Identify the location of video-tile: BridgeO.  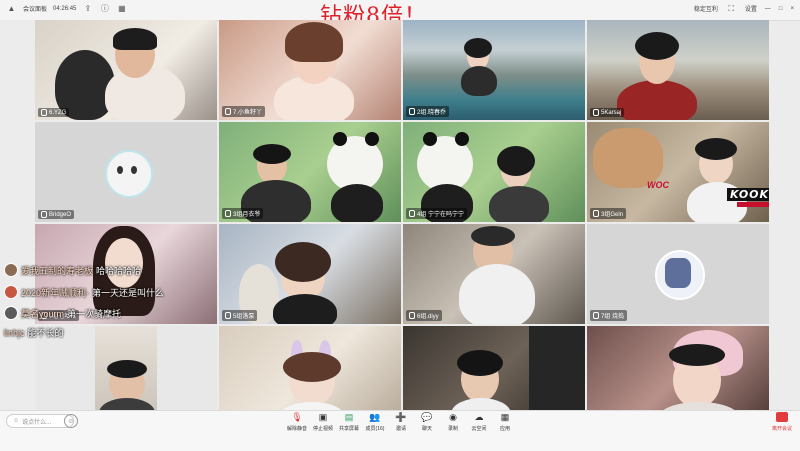
(126, 172).